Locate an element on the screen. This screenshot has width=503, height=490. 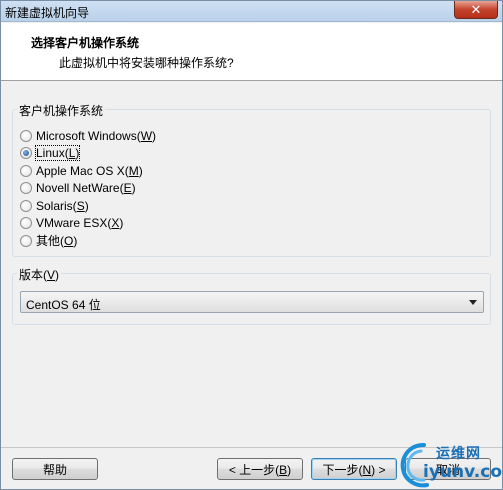
radio-linux: Linux(L) is located at coordinates (50, 152).